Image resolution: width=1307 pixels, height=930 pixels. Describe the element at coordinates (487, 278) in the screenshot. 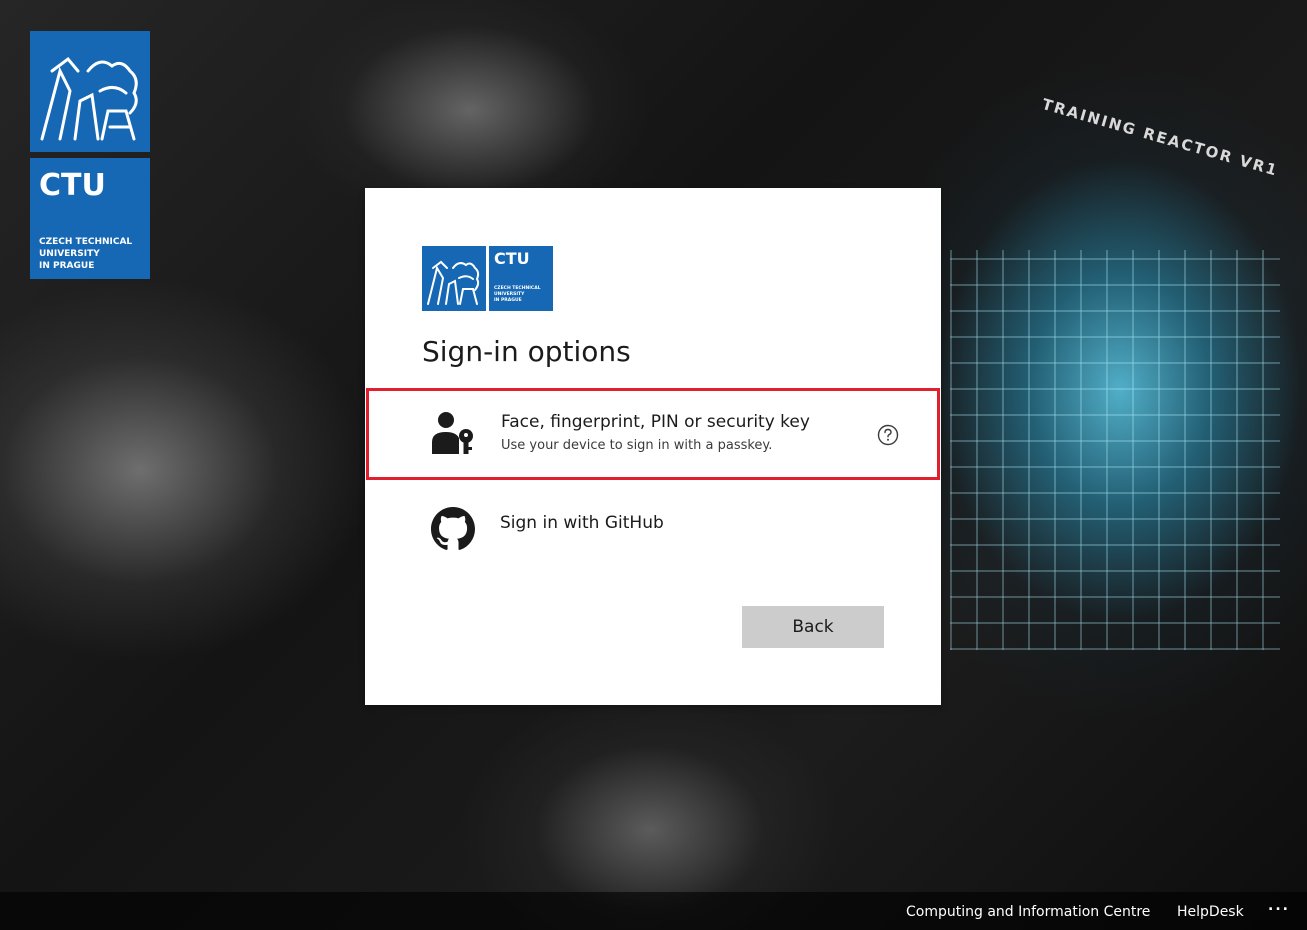

I see `dialog-logo: CTU CZECH TECHNICAL UNIVERSITY IN PRAGUE` at that location.